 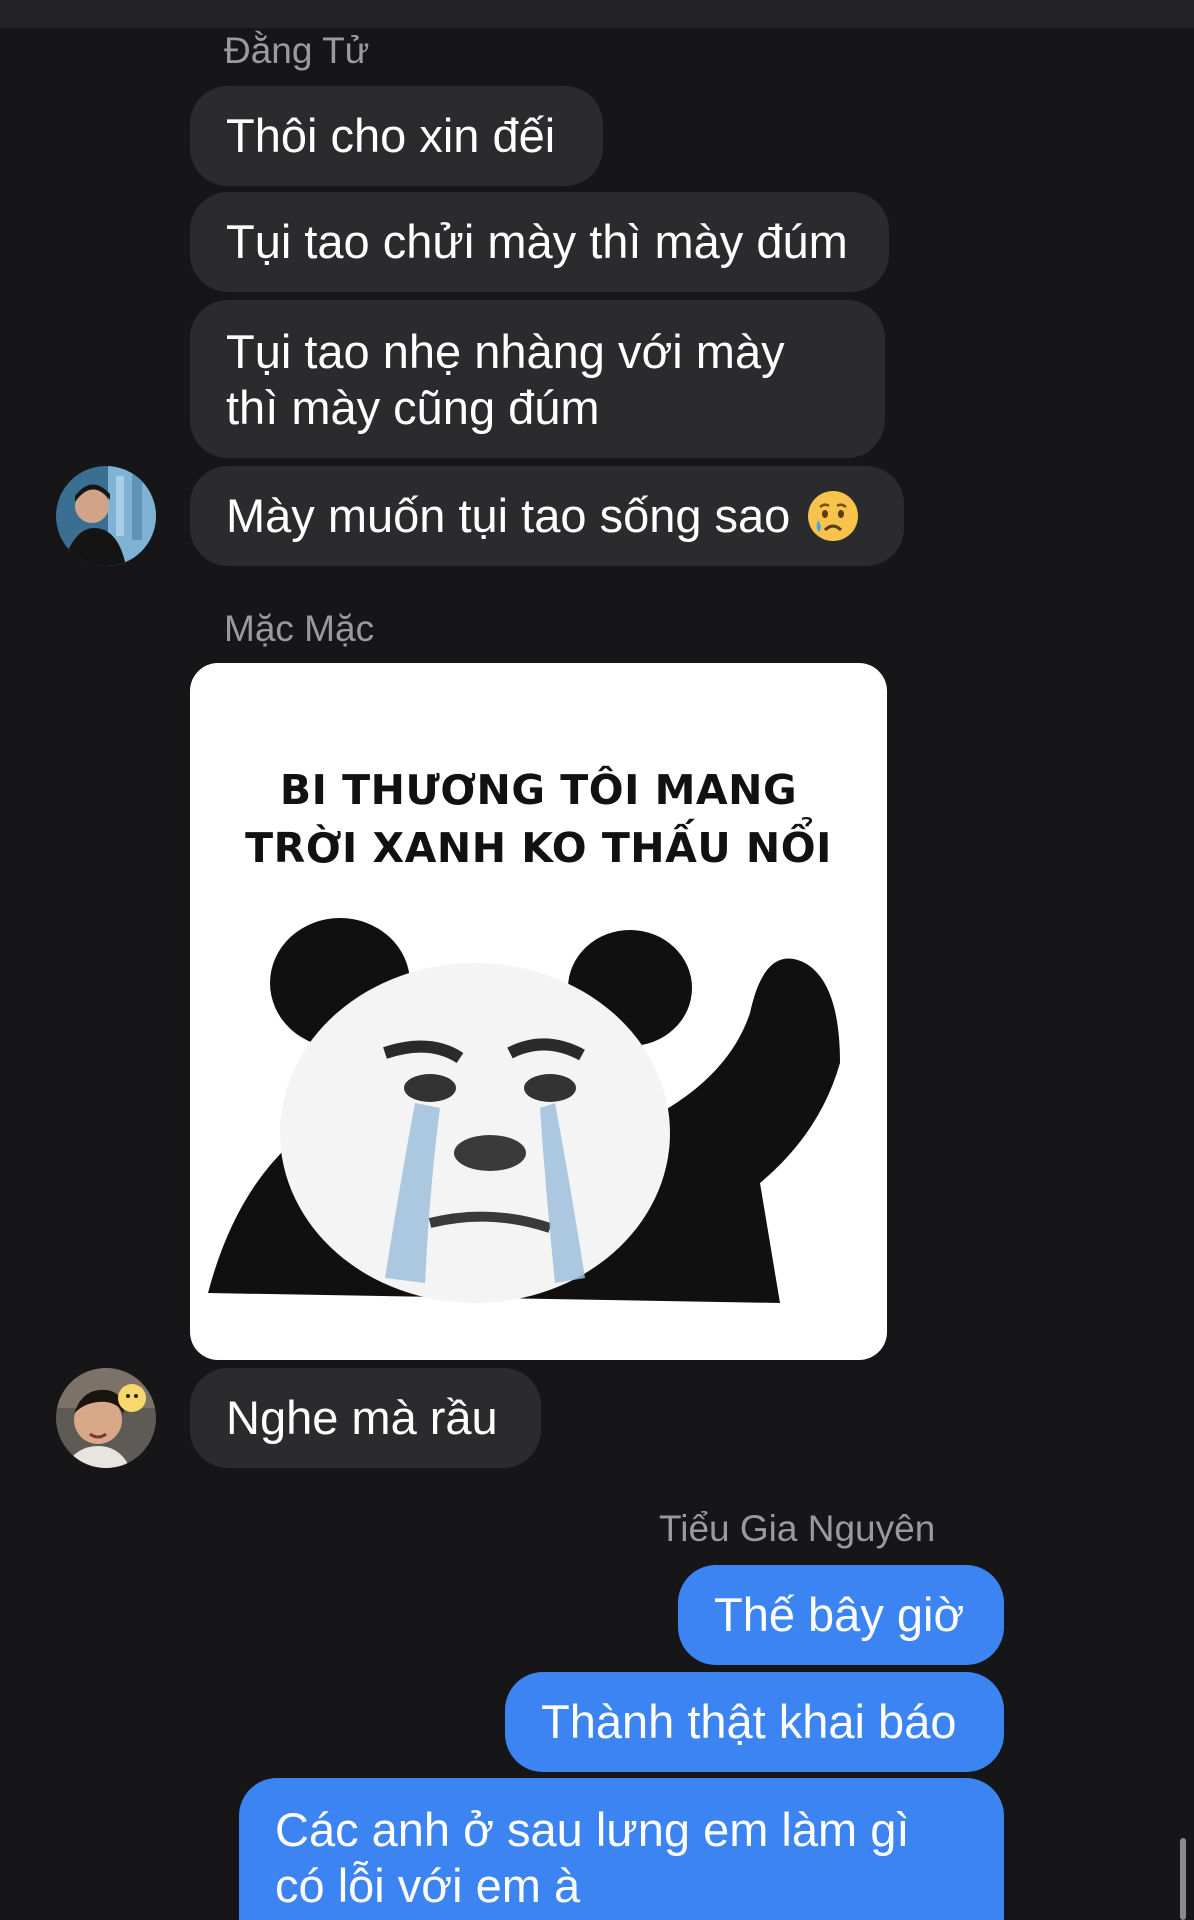 I want to click on scrollbar-thumb, so click(x=1183, y=1879).